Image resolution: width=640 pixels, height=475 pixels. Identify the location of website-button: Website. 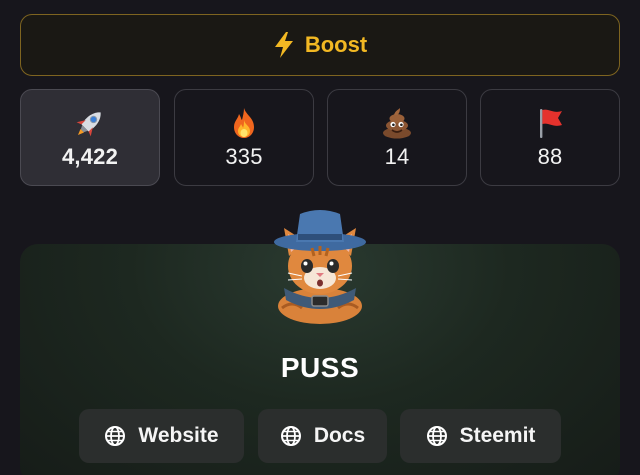
(161, 436).